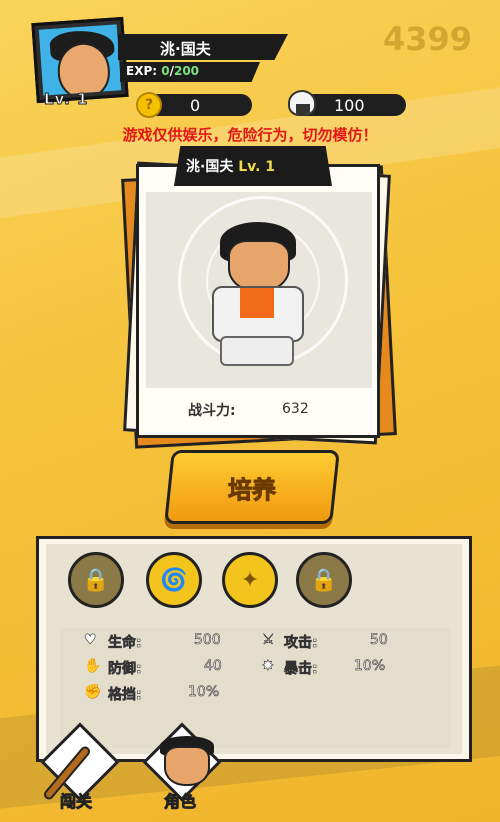 This screenshot has height=822, width=500. What do you see at coordinates (93, 692) in the screenshot?
I see `block-icon: ✊` at bounding box center [93, 692].